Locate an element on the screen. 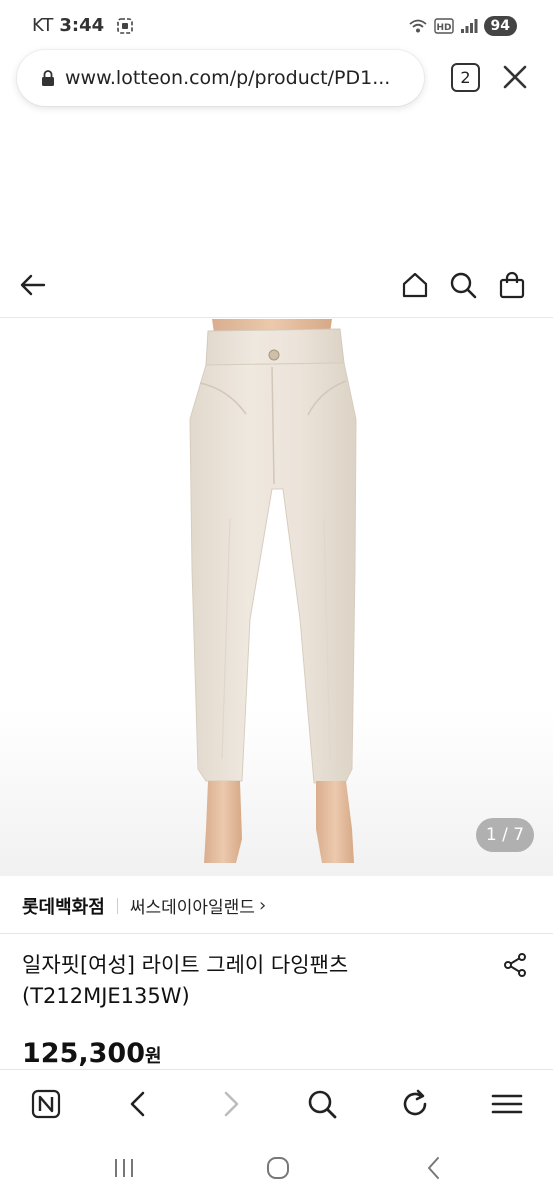 The image size is (553, 1200). refresh-icon is located at coordinates (415, 1104).